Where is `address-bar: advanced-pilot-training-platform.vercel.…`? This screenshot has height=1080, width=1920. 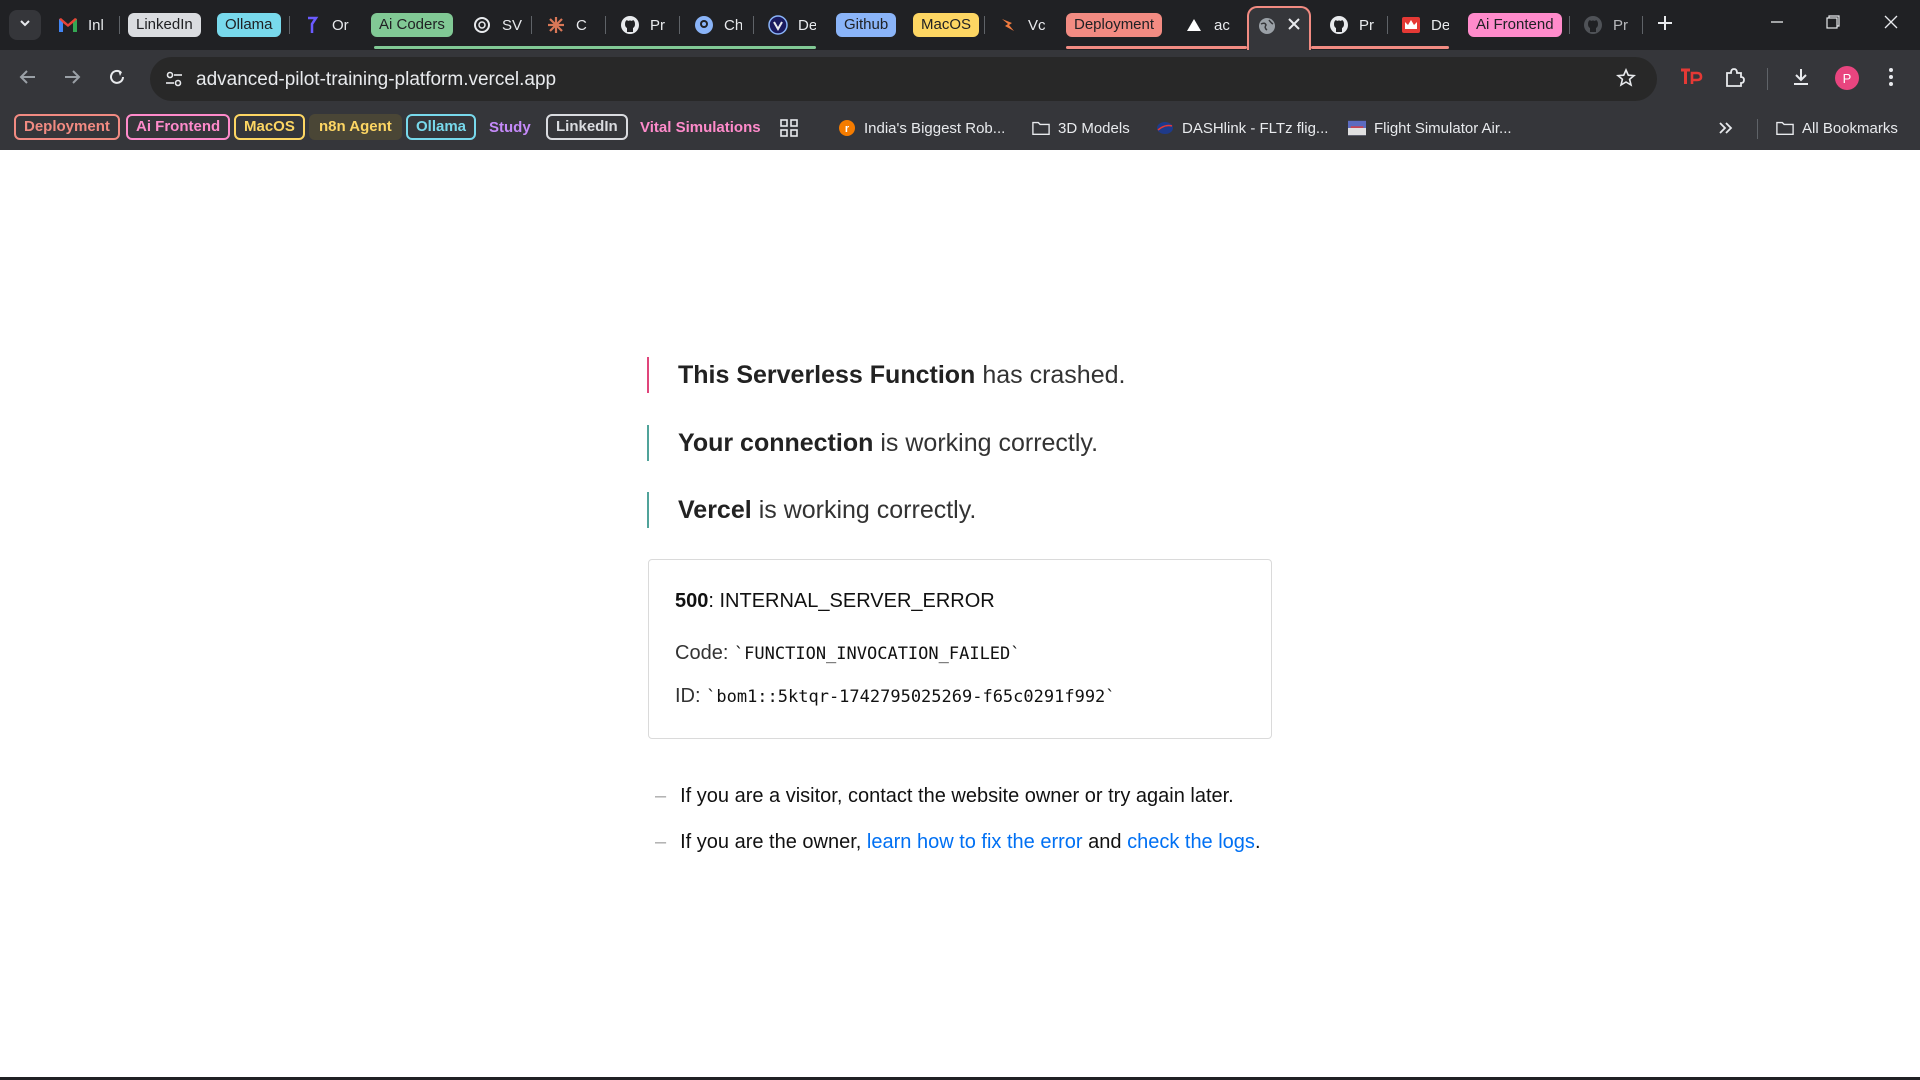 address-bar: advanced-pilot-training-platform.vercel.… is located at coordinates (903, 79).